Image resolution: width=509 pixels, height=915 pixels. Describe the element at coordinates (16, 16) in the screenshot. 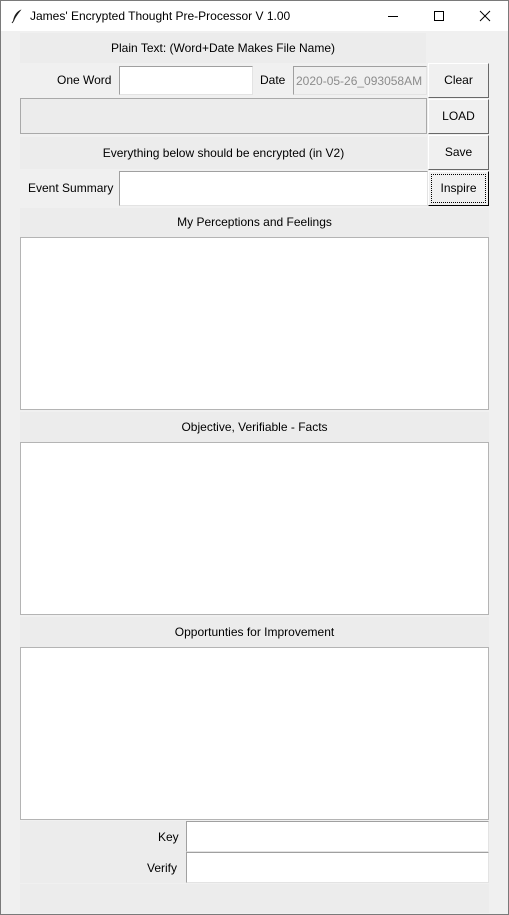

I see `feather-icon` at that location.